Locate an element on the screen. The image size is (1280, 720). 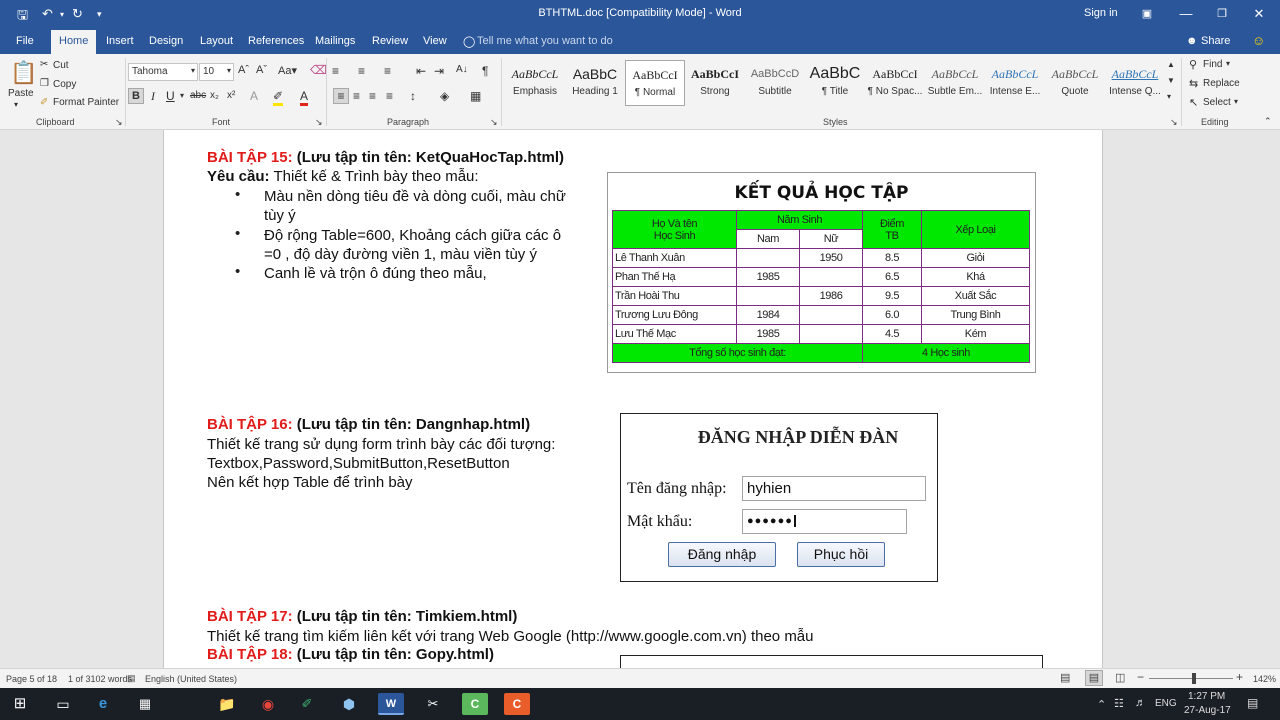
volume-icon: ♬ is located at coordinates (1140, 703).